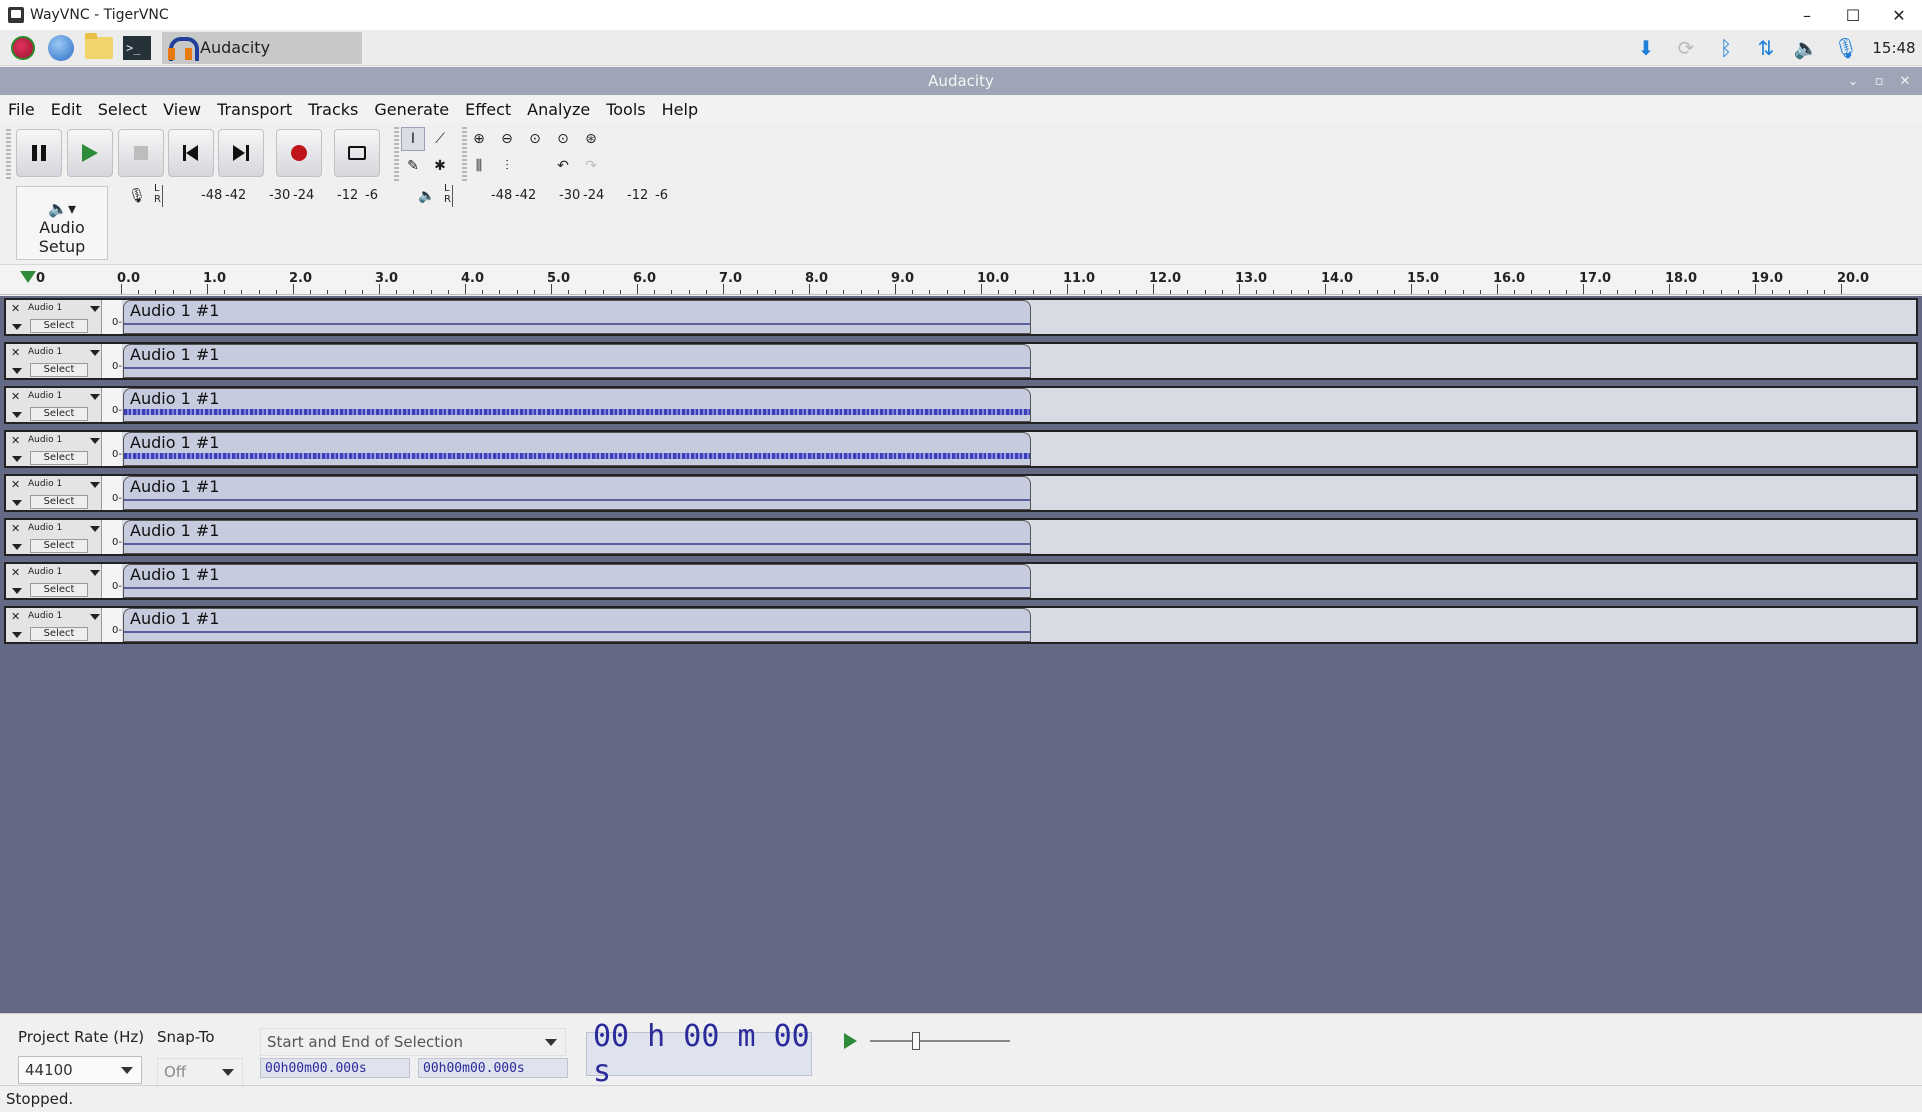 This screenshot has height=1112, width=1922. I want to click on play-button, so click(90, 153).